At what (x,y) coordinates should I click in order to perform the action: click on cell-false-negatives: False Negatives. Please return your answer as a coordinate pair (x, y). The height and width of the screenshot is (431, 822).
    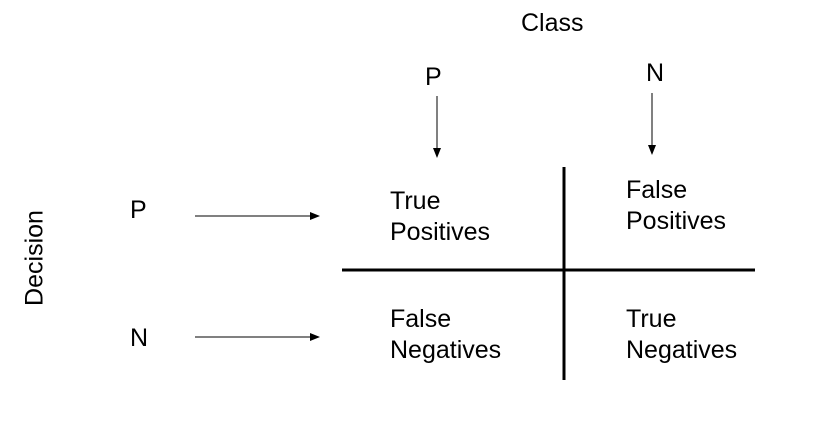
    Looking at the image, I should click on (445, 335).